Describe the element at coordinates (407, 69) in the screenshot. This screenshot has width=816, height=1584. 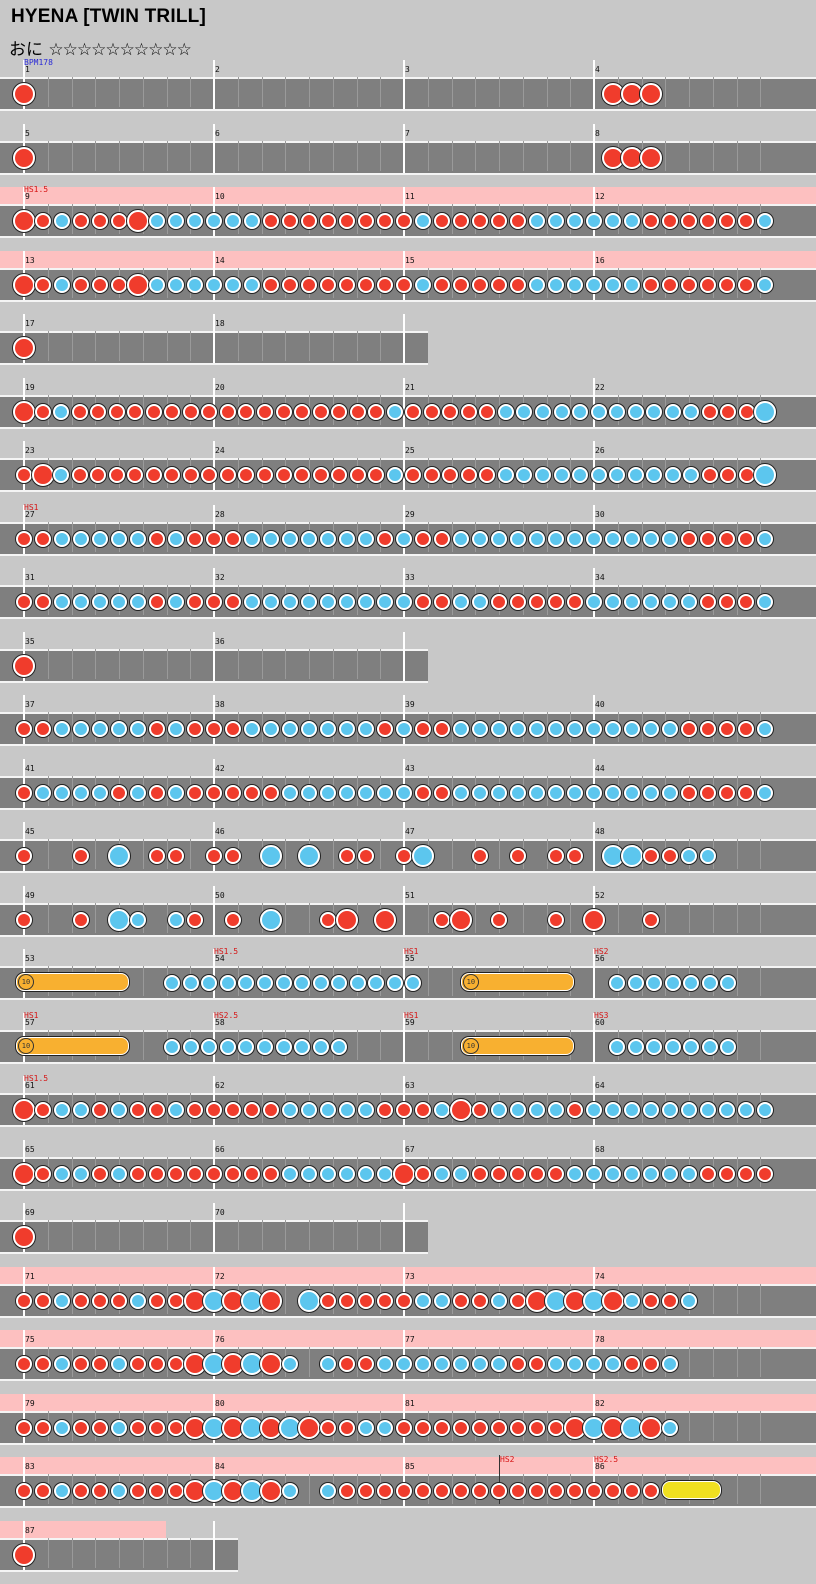
I see `measure-number: 3` at that location.